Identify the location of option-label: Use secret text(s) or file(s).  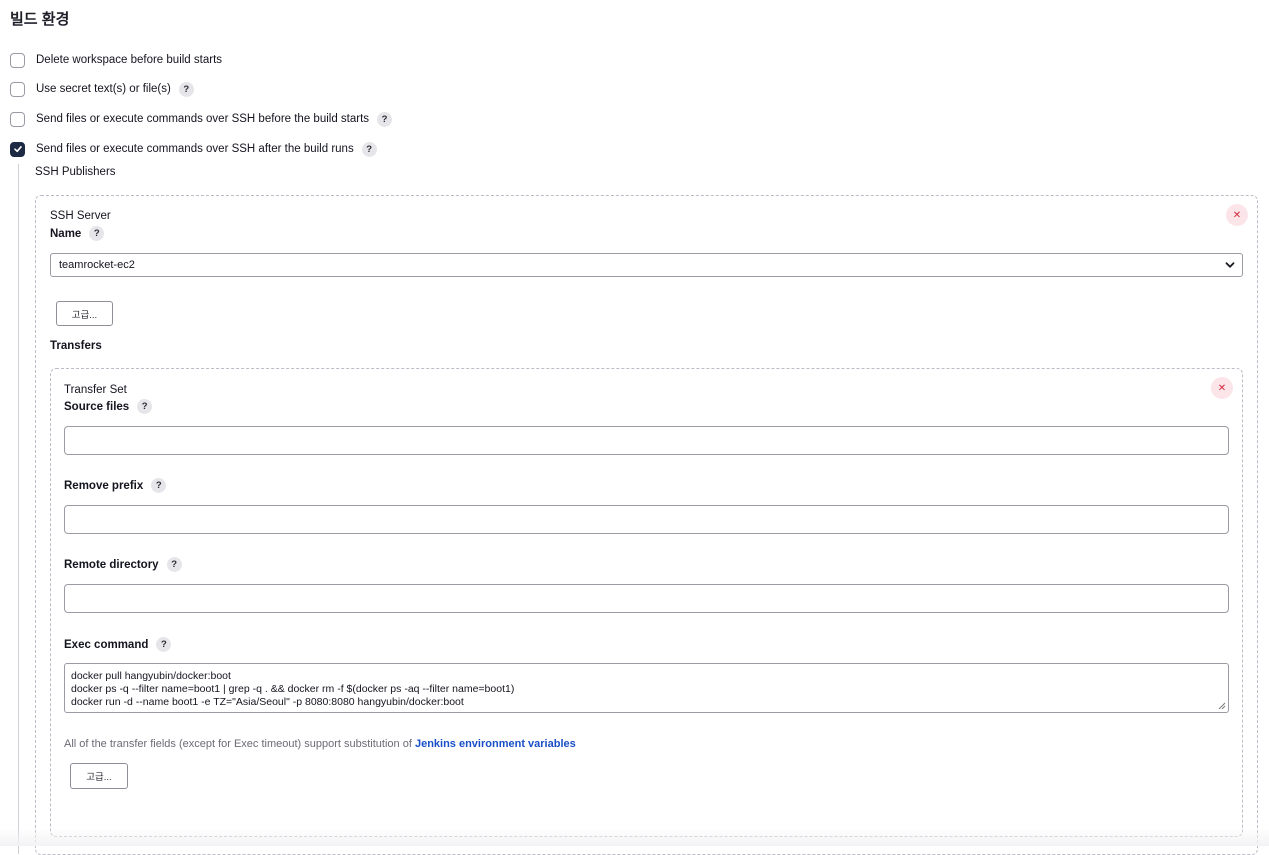
(103, 89).